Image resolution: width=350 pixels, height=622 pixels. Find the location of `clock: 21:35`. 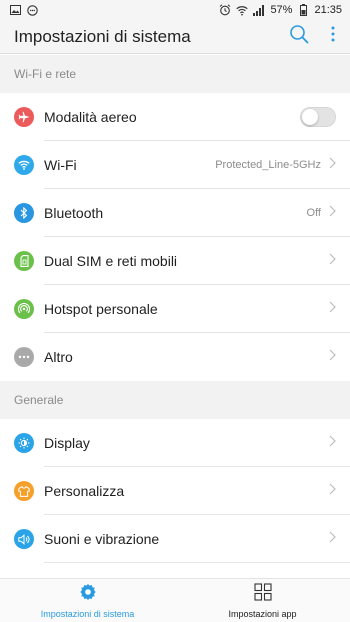

clock: 21:35 is located at coordinates (328, 10).